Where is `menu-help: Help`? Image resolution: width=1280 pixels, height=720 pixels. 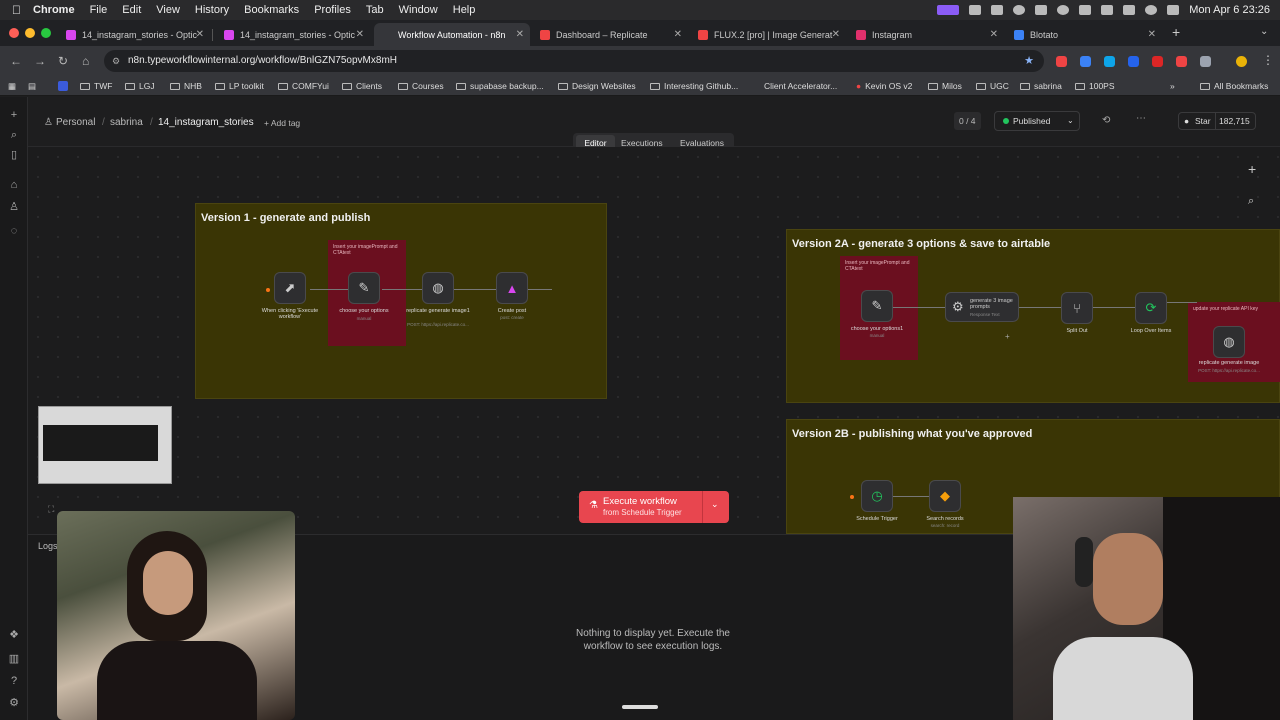
menu-help: Help is located at coordinates (464, 10).